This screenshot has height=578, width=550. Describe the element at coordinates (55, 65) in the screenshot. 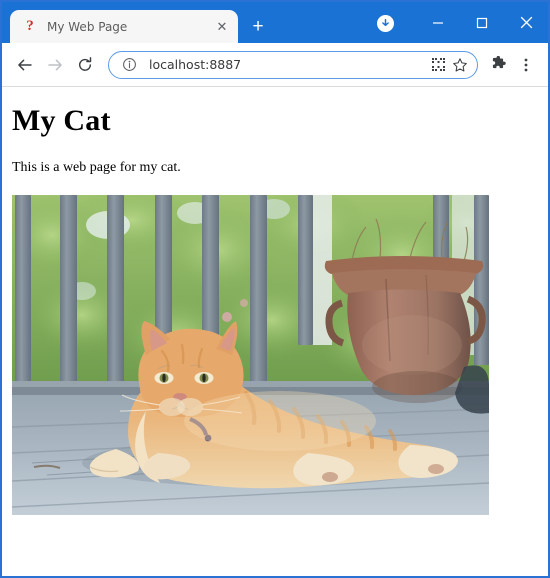

I see `forward-button` at that location.